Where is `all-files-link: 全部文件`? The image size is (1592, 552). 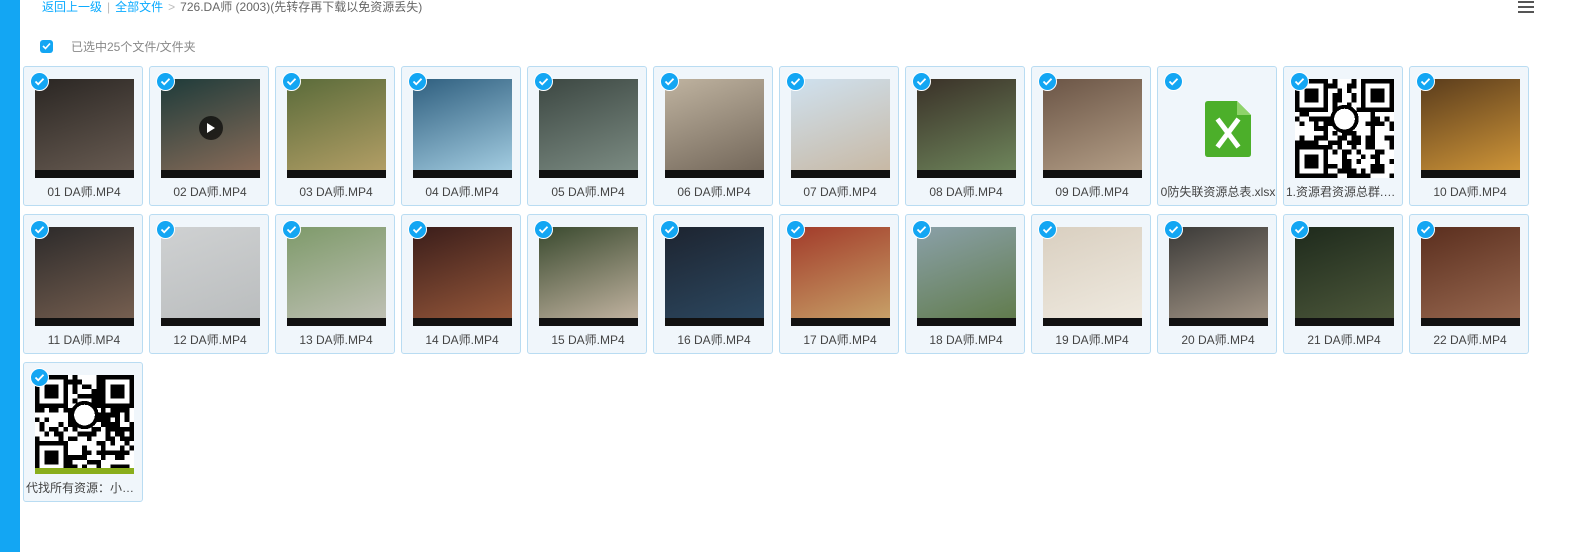 all-files-link: 全部文件 is located at coordinates (139, 7).